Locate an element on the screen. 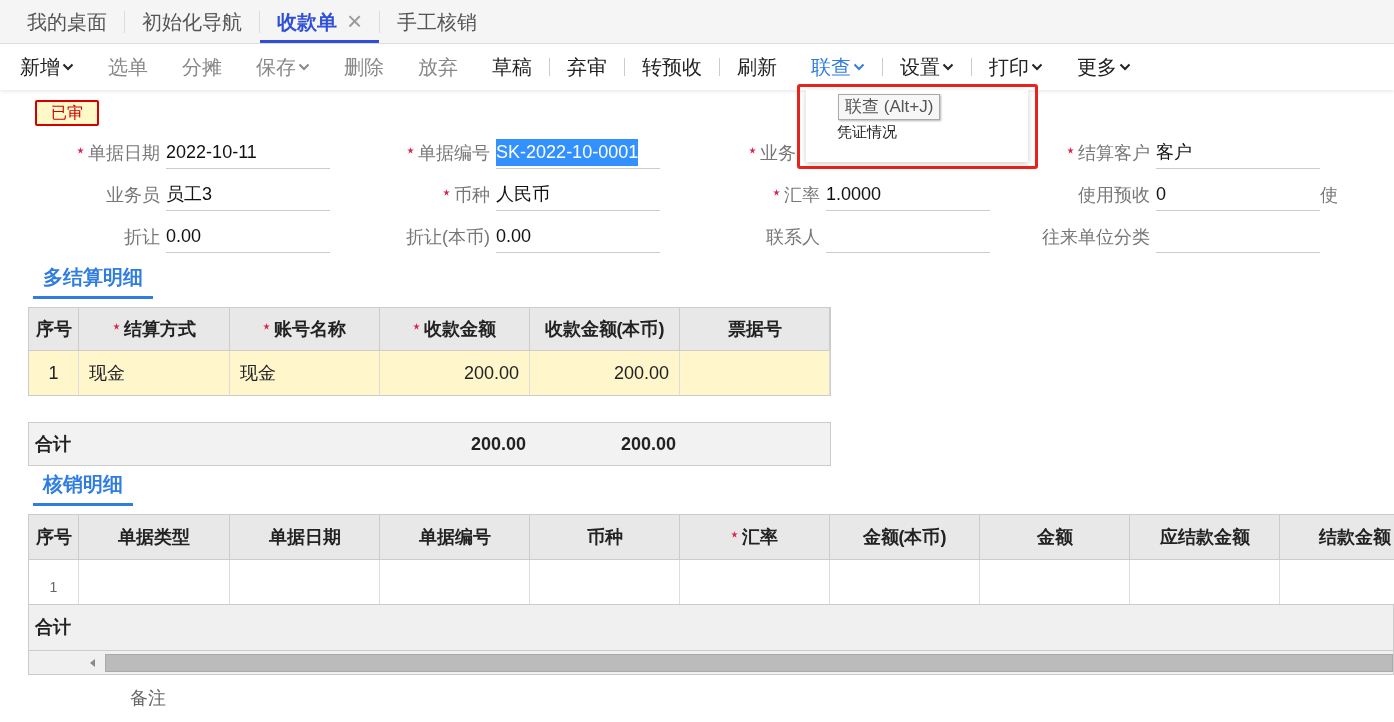  scrollbar-thumb is located at coordinates (749, 662).